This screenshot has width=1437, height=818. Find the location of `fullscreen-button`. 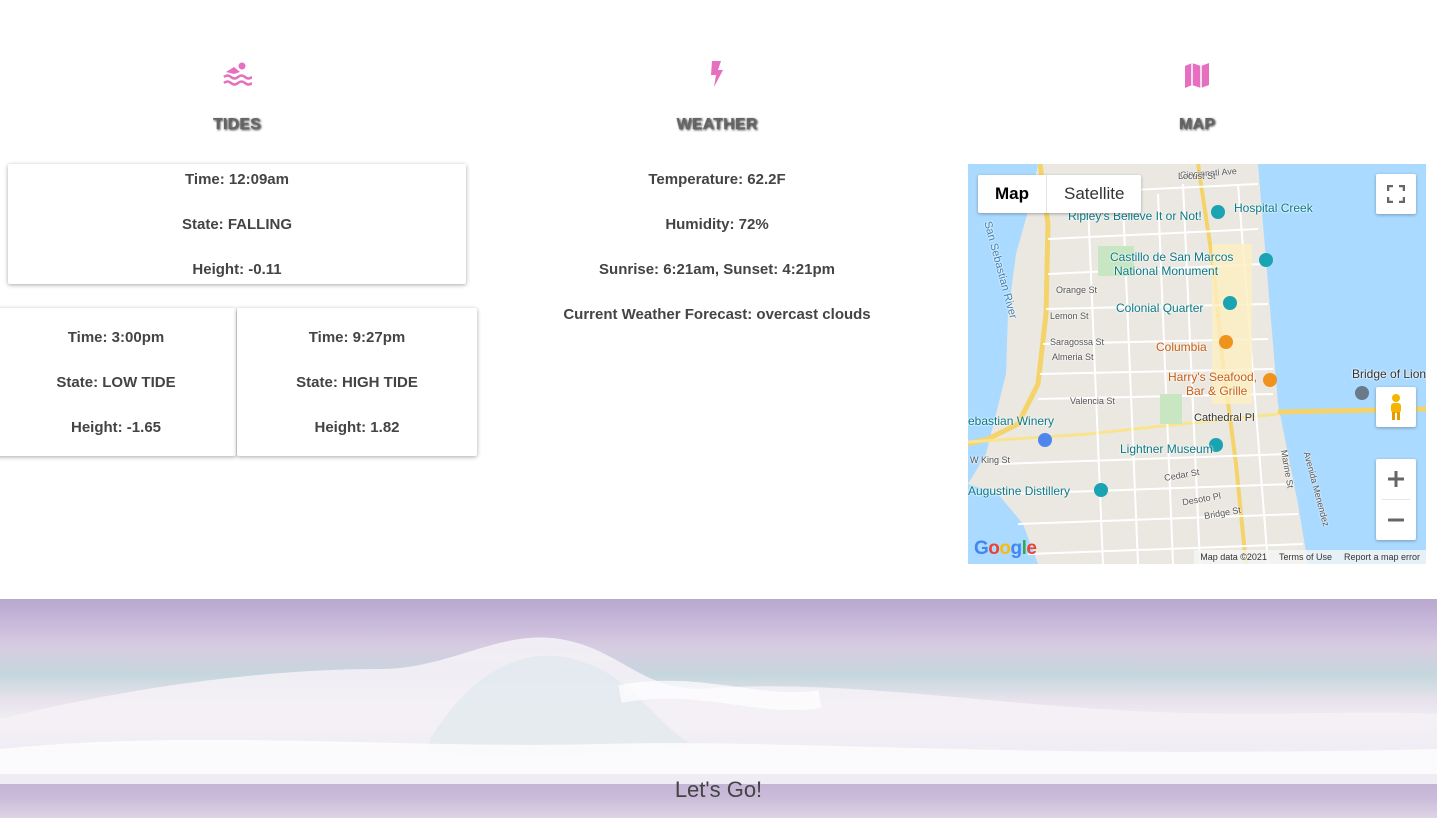

fullscreen-button is located at coordinates (1396, 194).